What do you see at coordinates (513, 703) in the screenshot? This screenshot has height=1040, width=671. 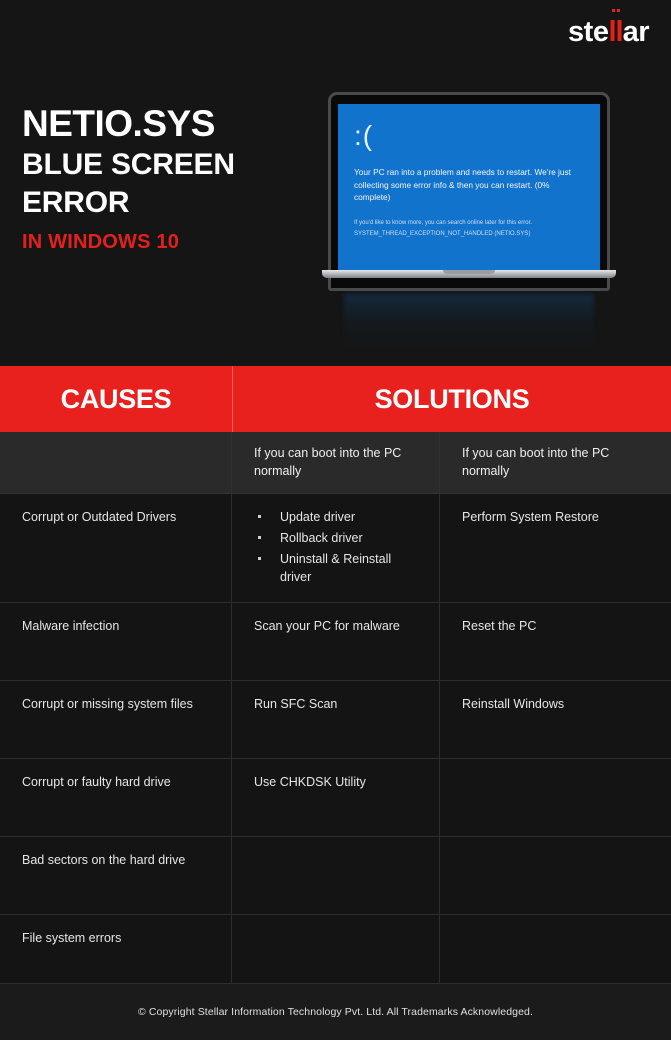 I see `solution-alt-cell: Reinstall Windows` at bounding box center [513, 703].